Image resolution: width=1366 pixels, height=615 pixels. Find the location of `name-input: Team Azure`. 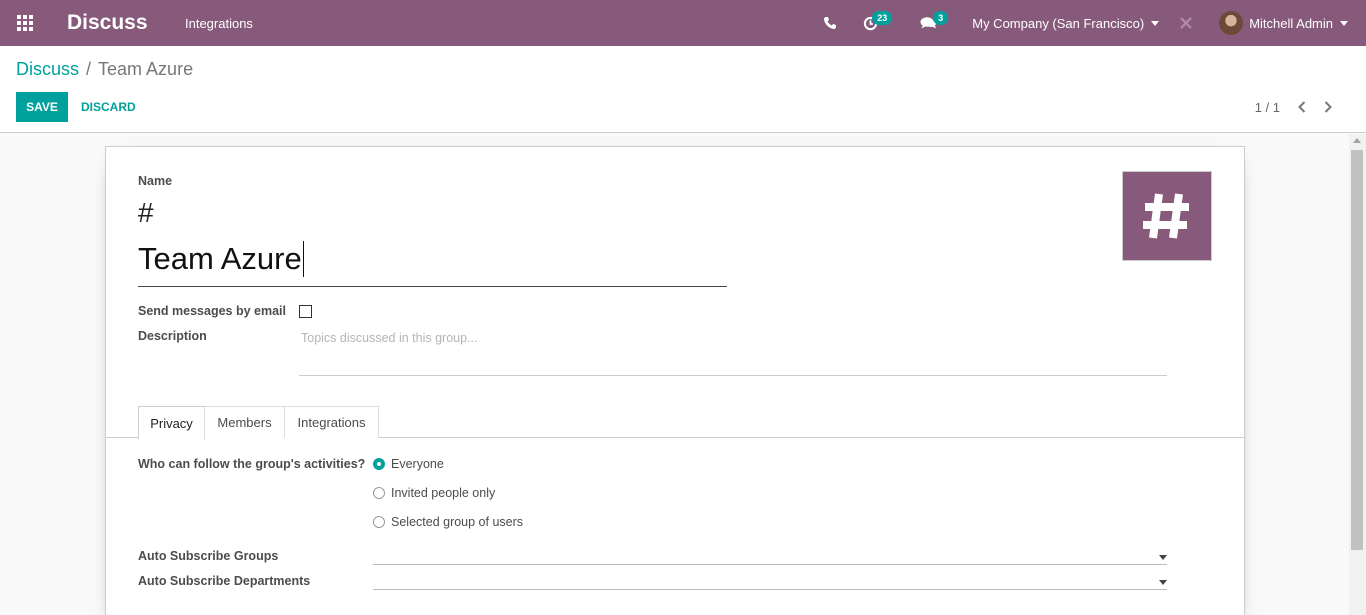

name-input: Team Azure is located at coordinates (432, 264).